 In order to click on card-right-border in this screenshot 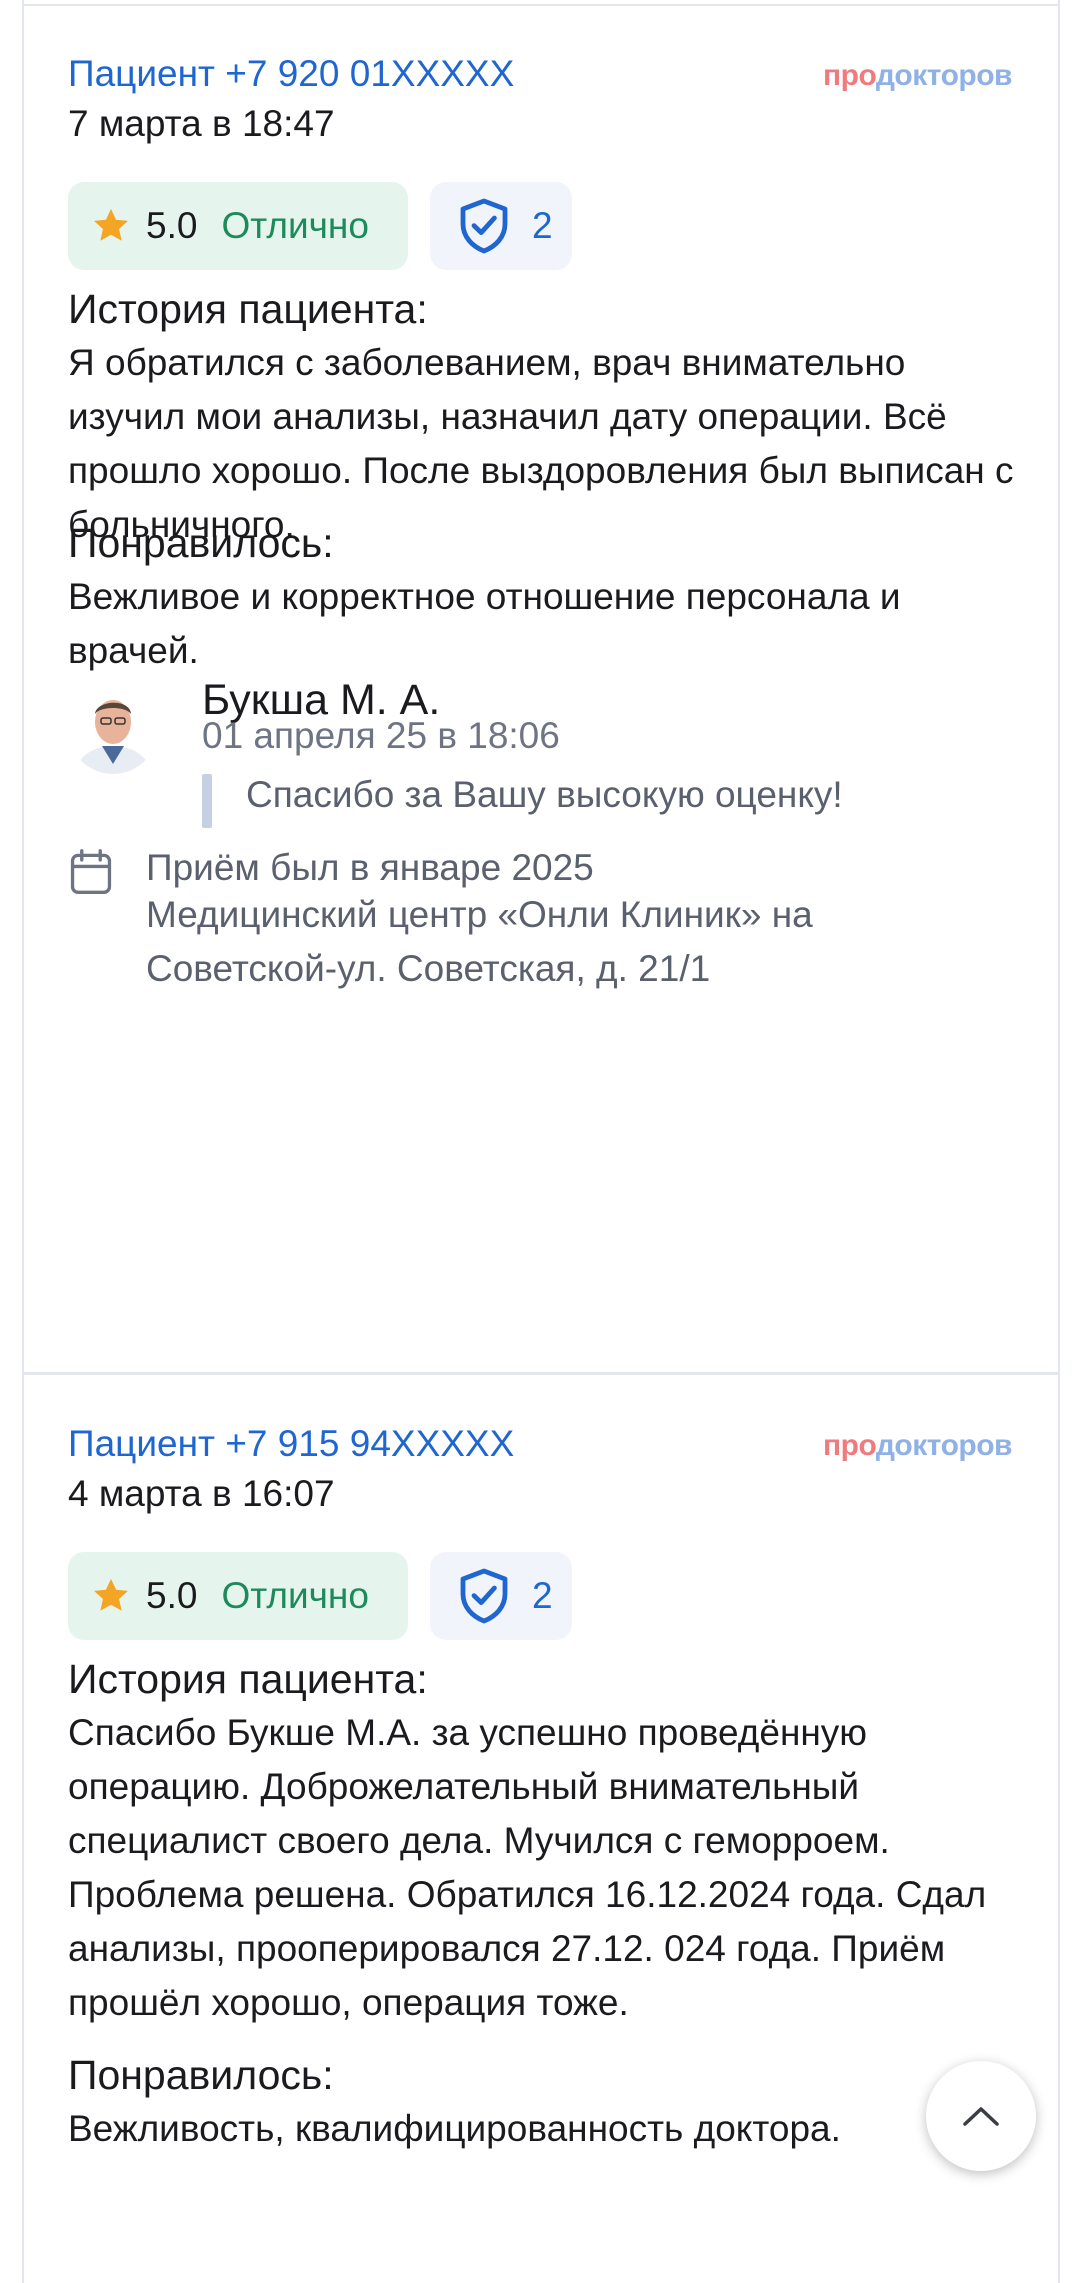, I will do `click(1059, 1141)`.